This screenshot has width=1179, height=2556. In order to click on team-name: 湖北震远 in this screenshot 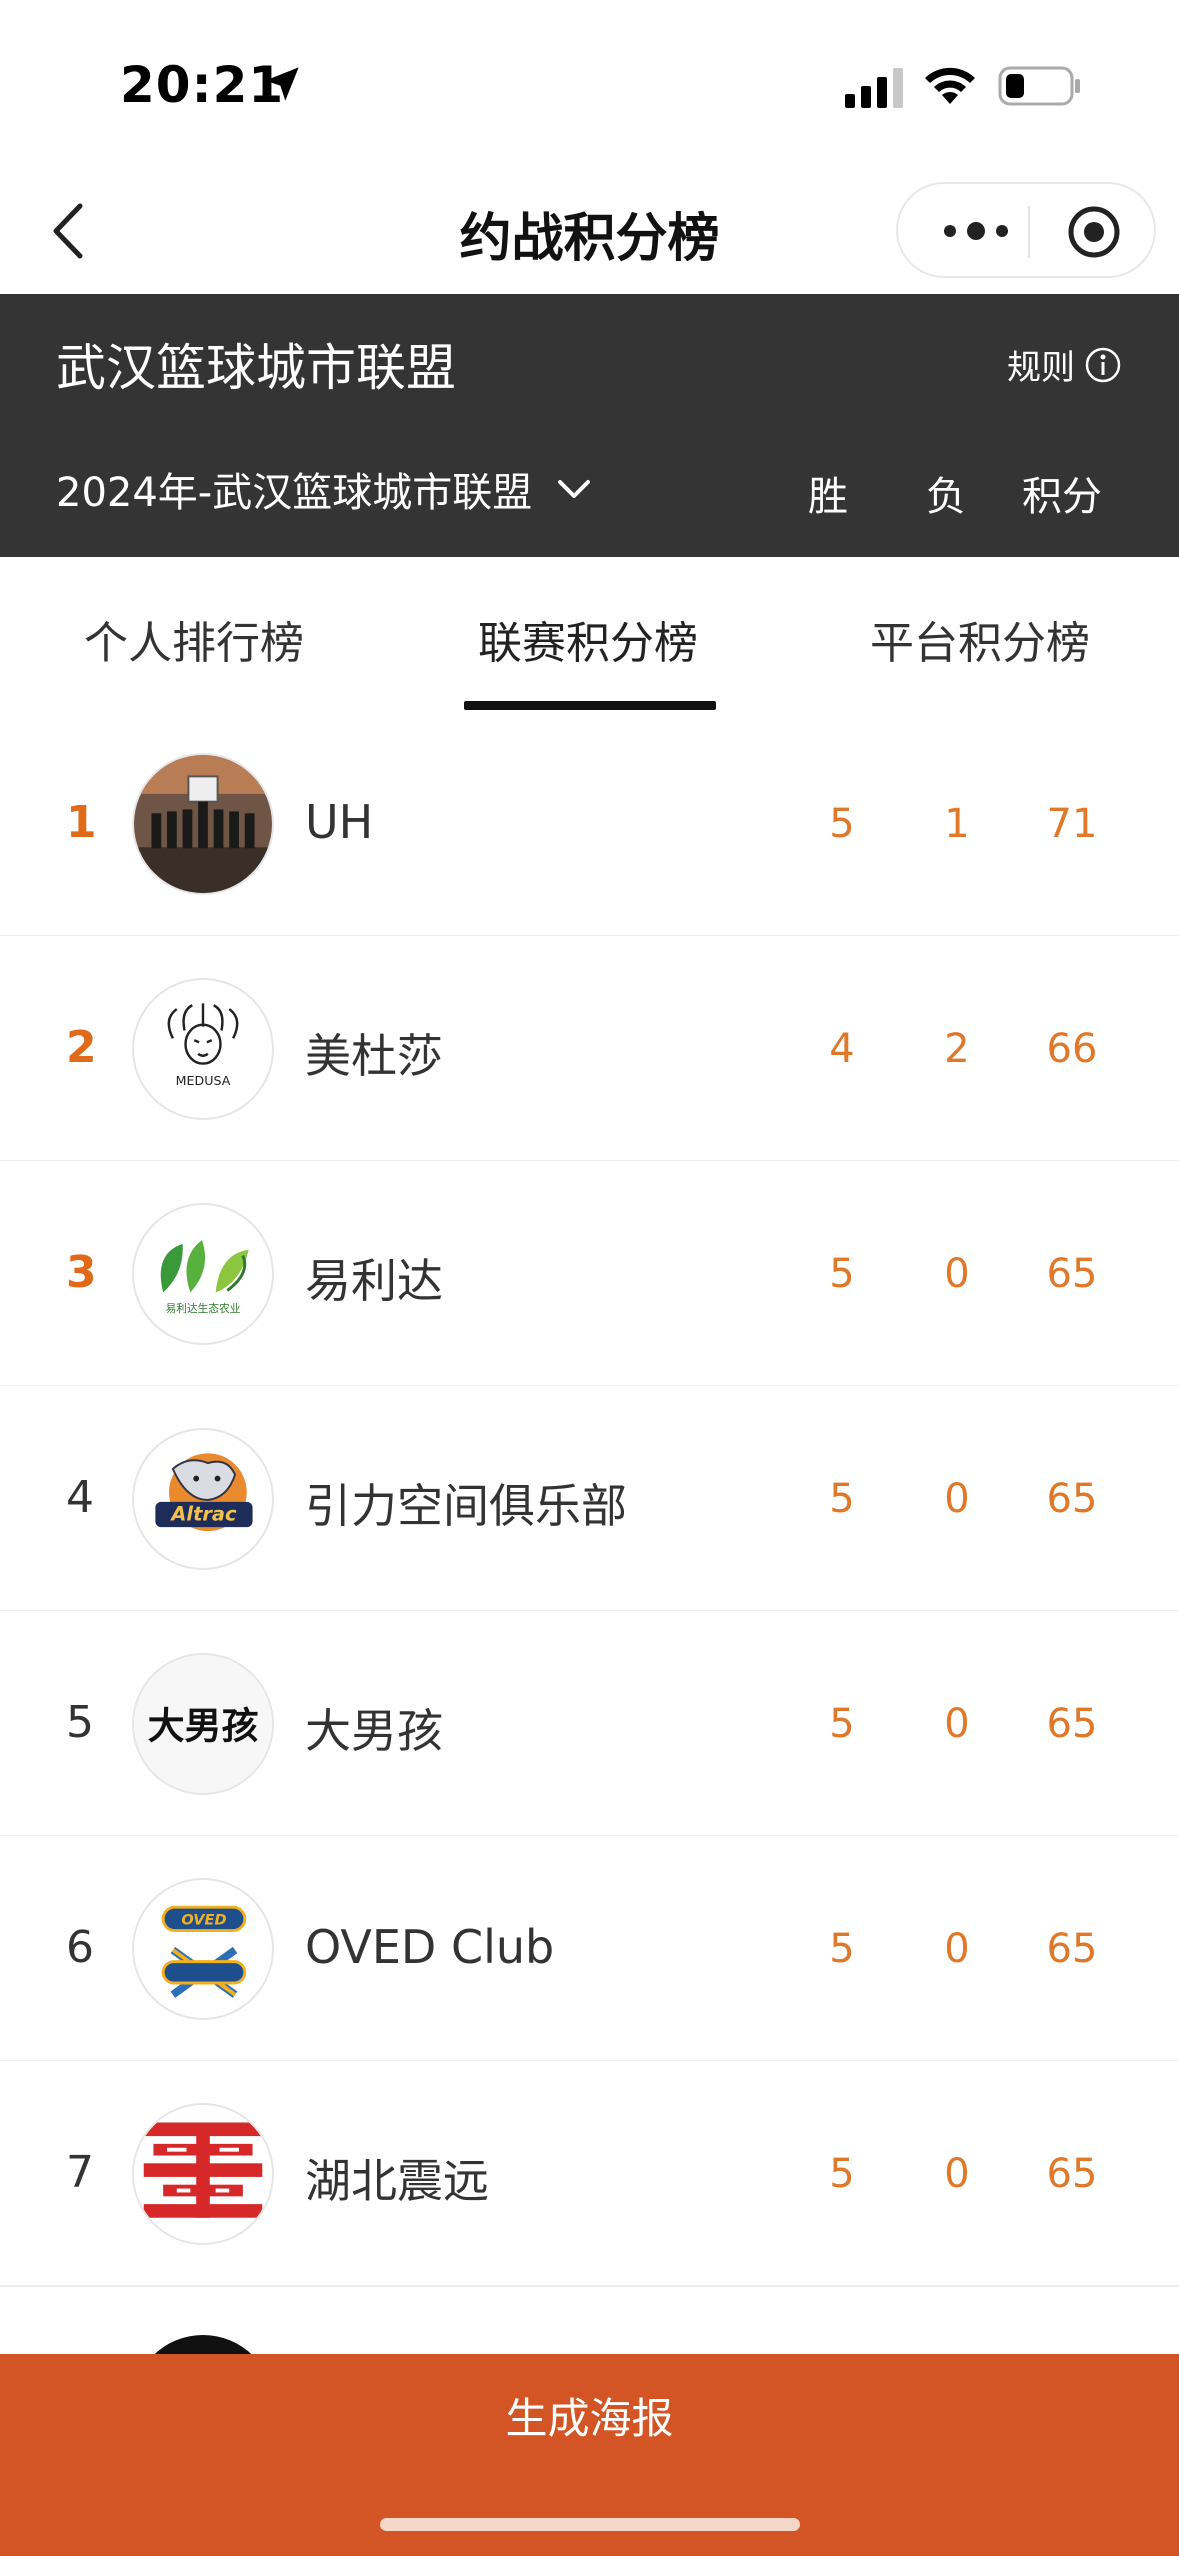, I will do `click(397, 2181)`.